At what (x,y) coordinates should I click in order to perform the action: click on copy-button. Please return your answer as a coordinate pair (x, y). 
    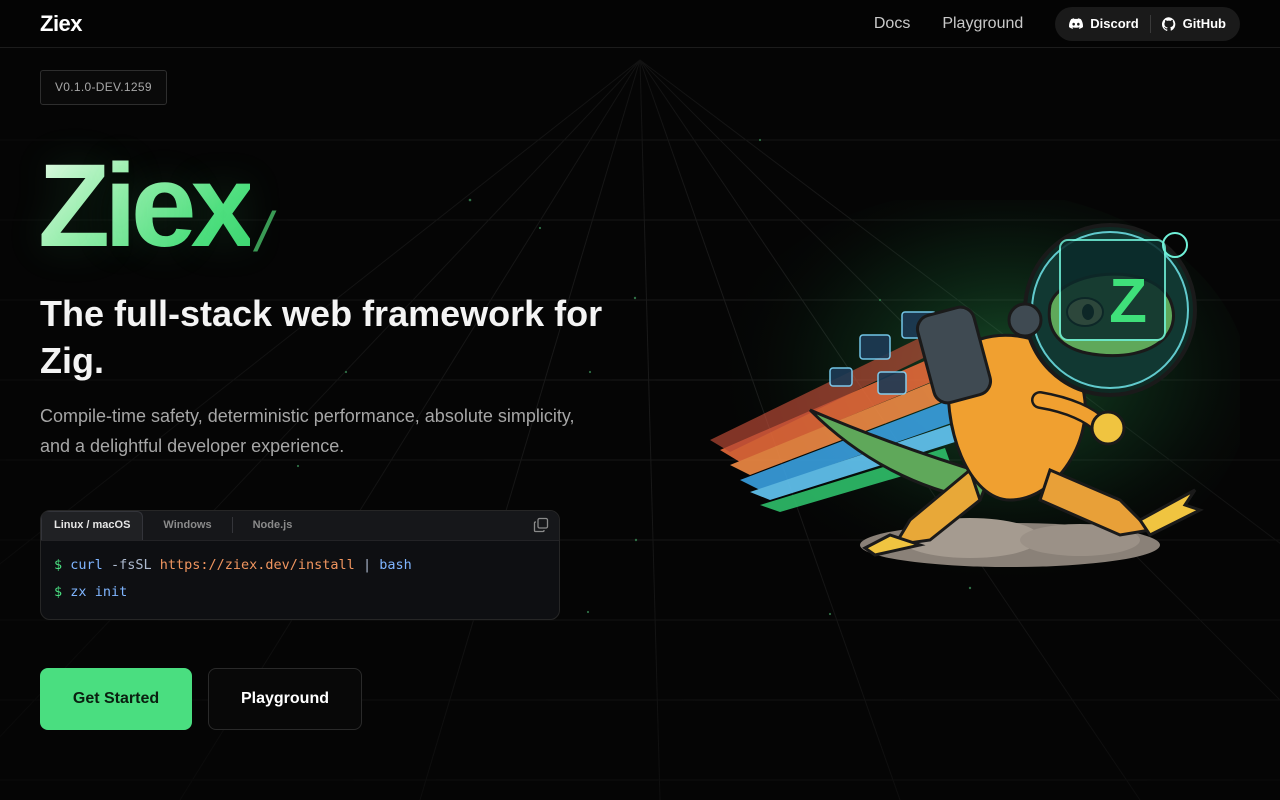
    Looking at the image, I should click on (541, 527).